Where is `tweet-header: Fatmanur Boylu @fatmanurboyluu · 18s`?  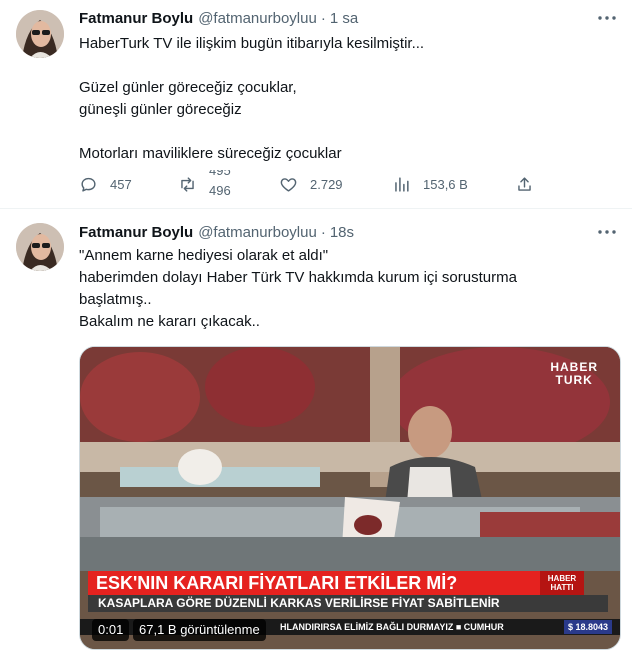
tweet-header: Fatmanur Boylu @fatmanurboyluu · 18s is located at coordinates (216, 232).